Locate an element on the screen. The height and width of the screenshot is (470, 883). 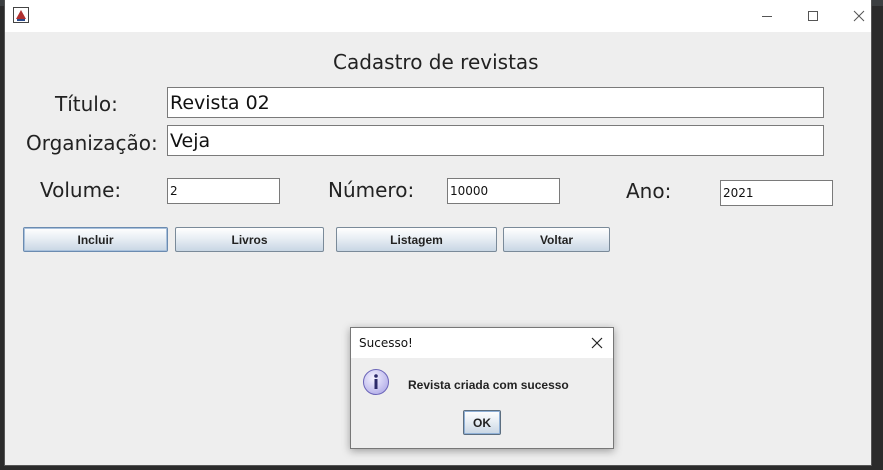
titulo-field: Revista 02 is located at coordinates (495, 102).